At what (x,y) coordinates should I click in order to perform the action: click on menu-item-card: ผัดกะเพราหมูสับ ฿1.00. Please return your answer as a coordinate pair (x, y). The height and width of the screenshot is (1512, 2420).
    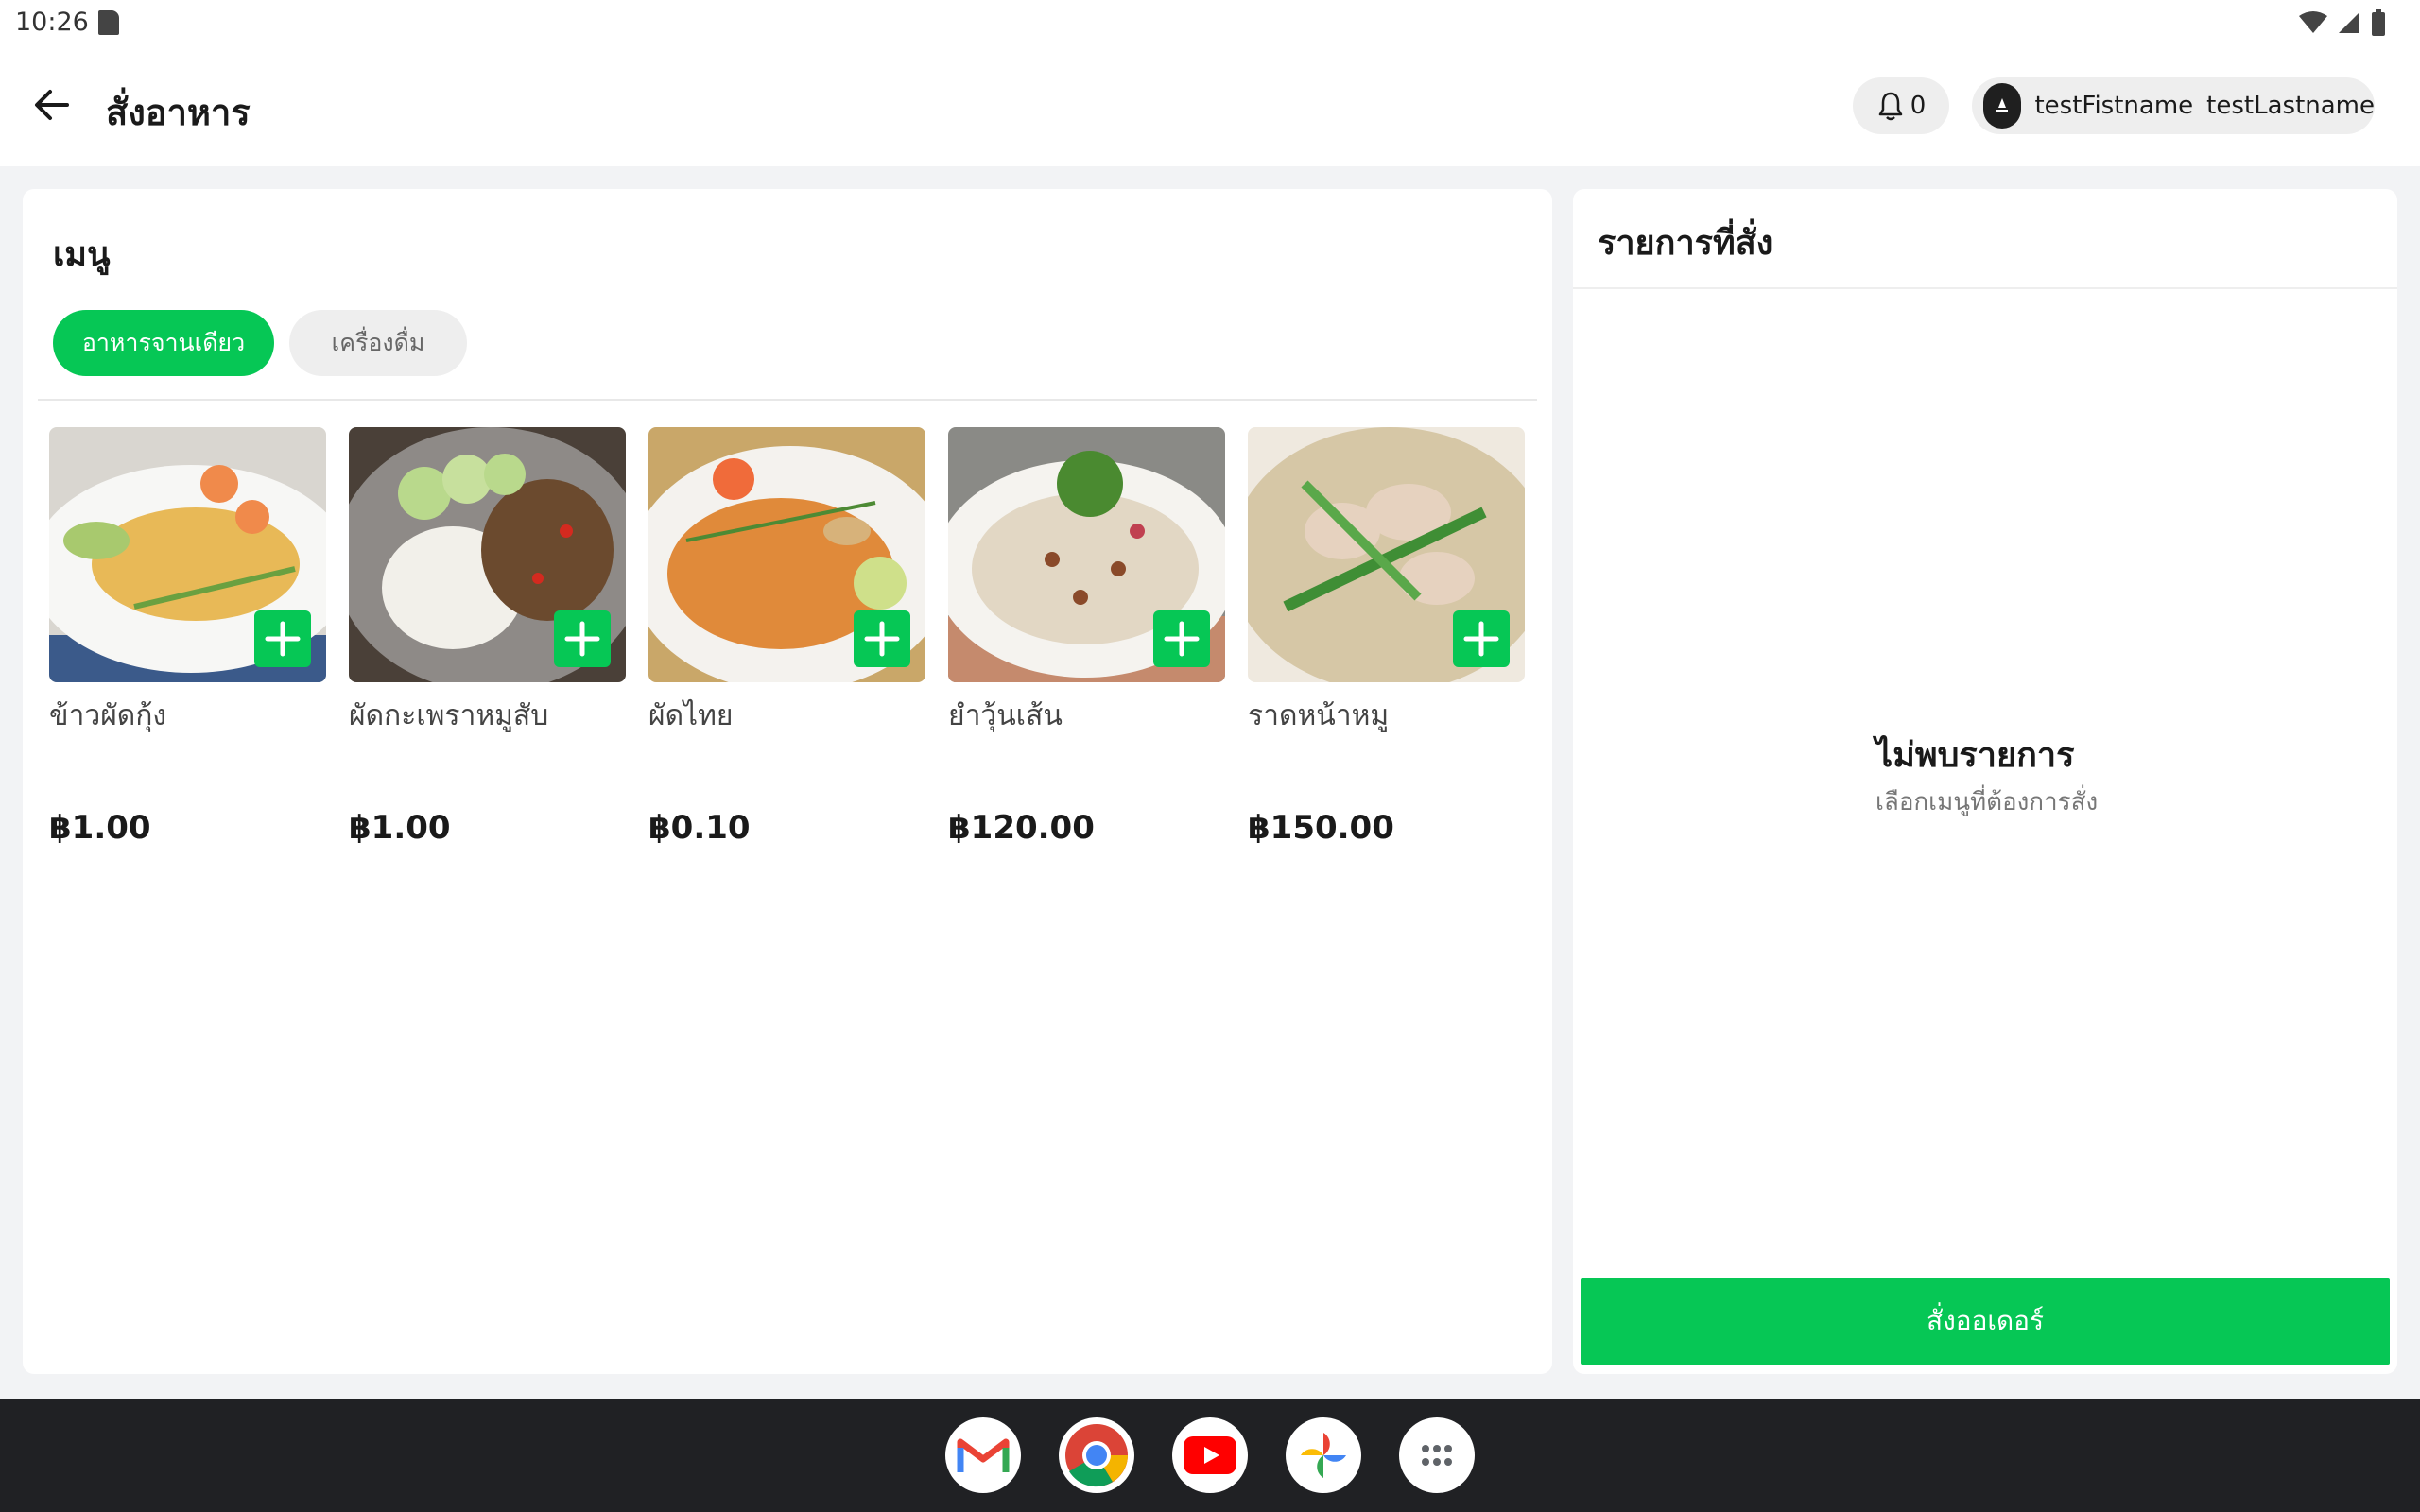
    Looking at the image, I should click on (487, 639).